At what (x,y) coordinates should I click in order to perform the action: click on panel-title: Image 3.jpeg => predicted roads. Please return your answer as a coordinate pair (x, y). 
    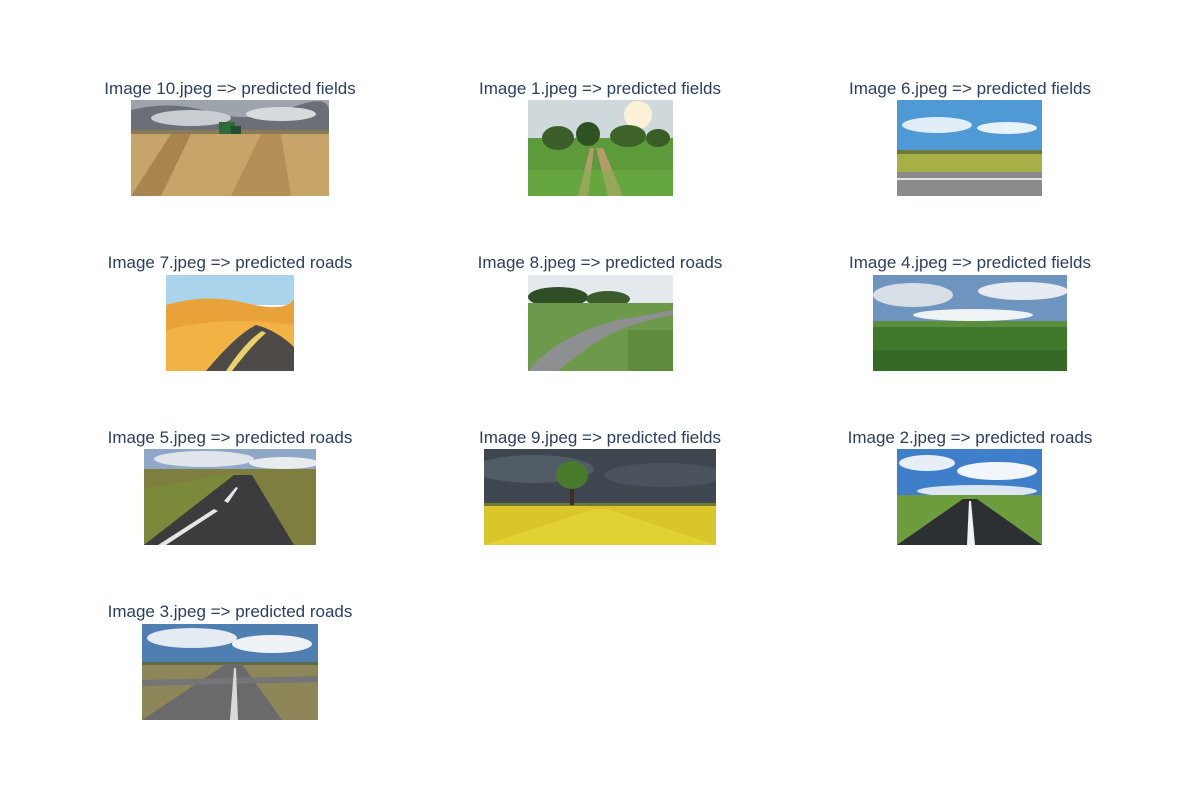
    Looking at the image, I should click on (230, 611).